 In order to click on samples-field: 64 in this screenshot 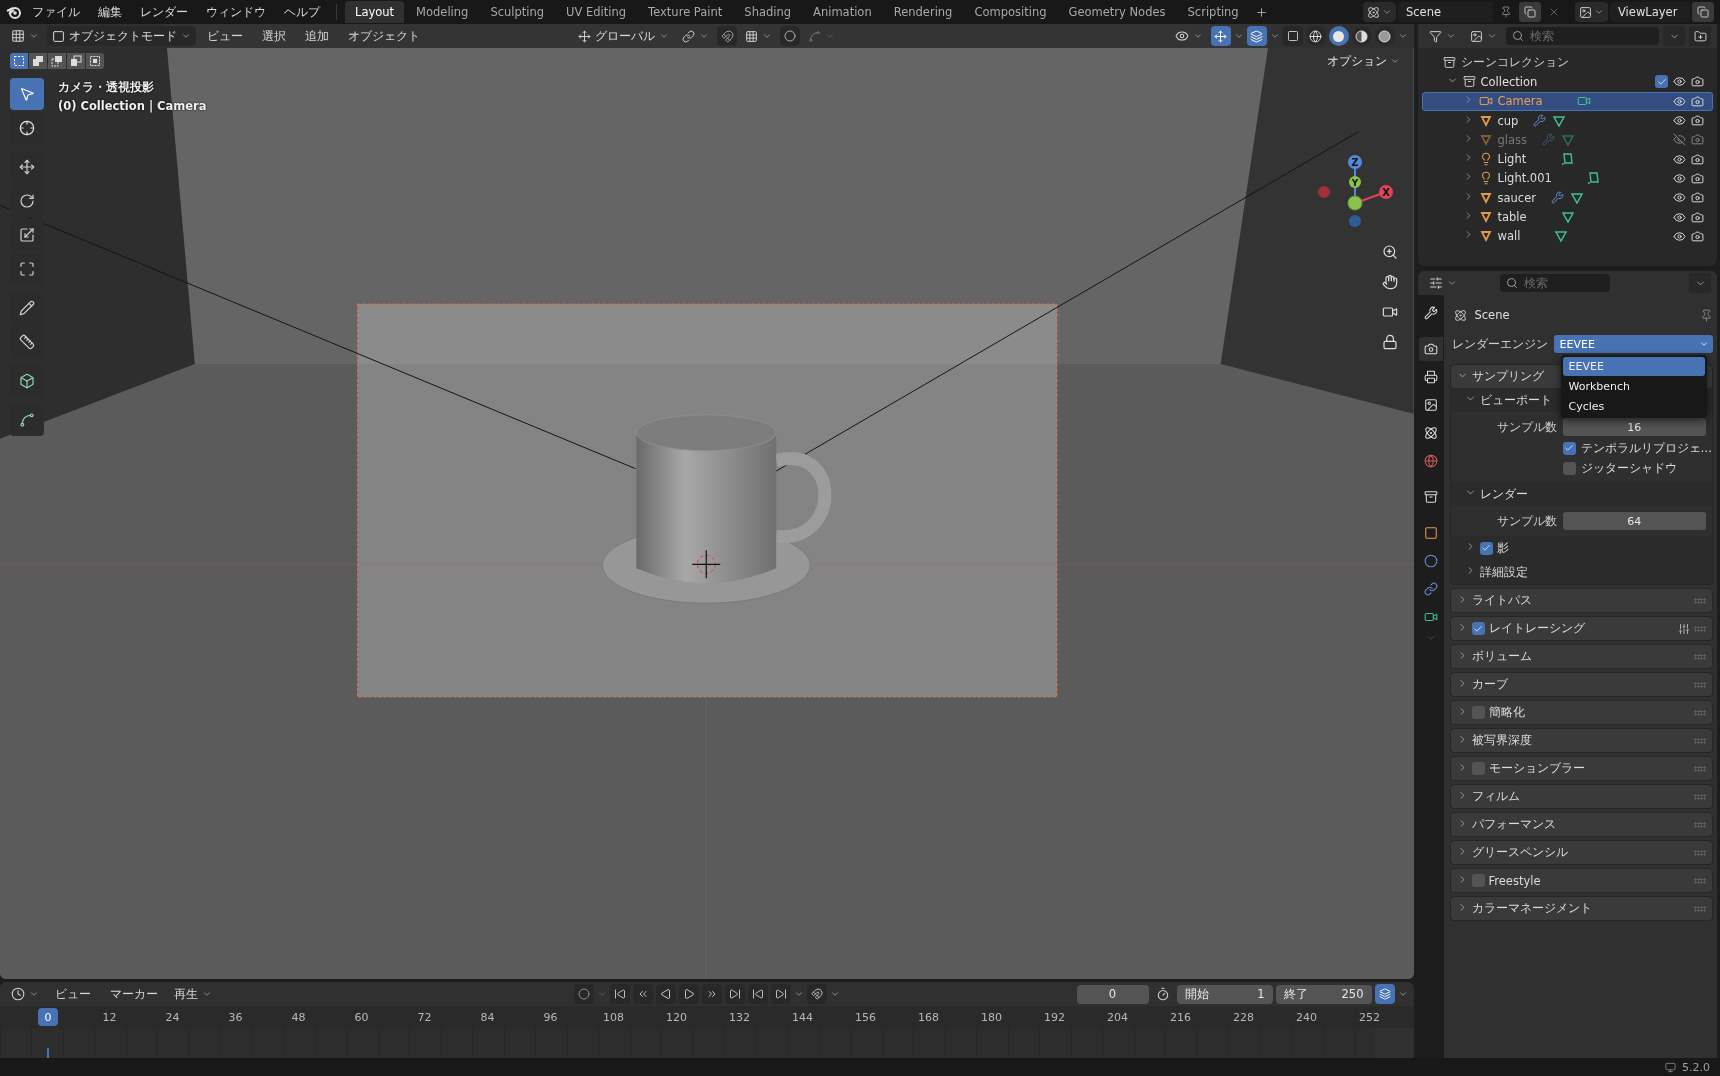, I will do `click(1634, 521)`.